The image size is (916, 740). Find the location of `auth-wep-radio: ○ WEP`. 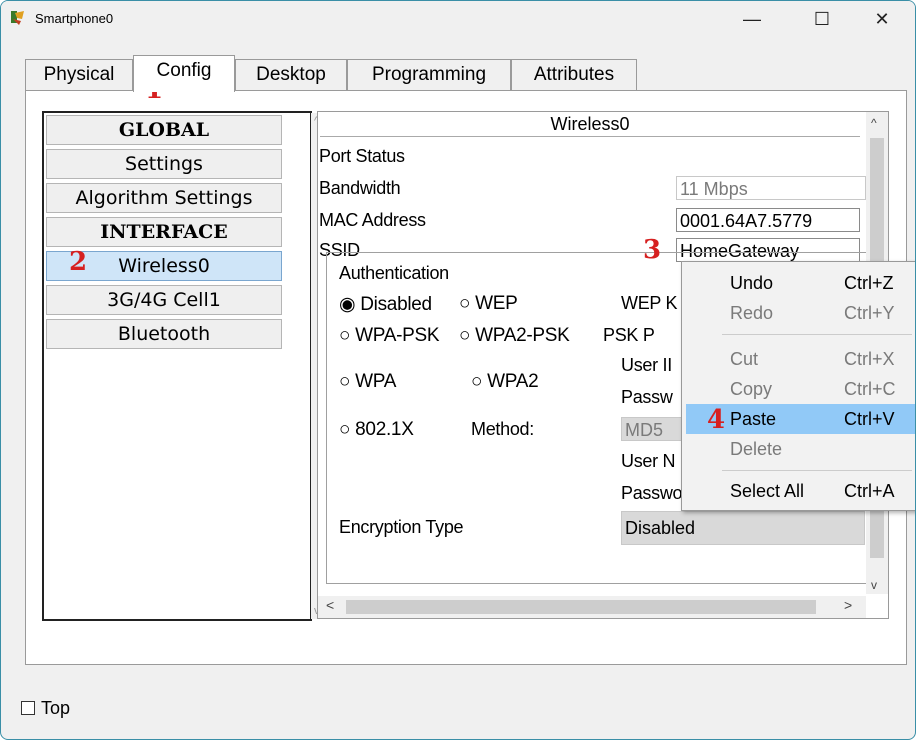

auth-wep-radio: ○ WEP is located at coordinates (488, 304).